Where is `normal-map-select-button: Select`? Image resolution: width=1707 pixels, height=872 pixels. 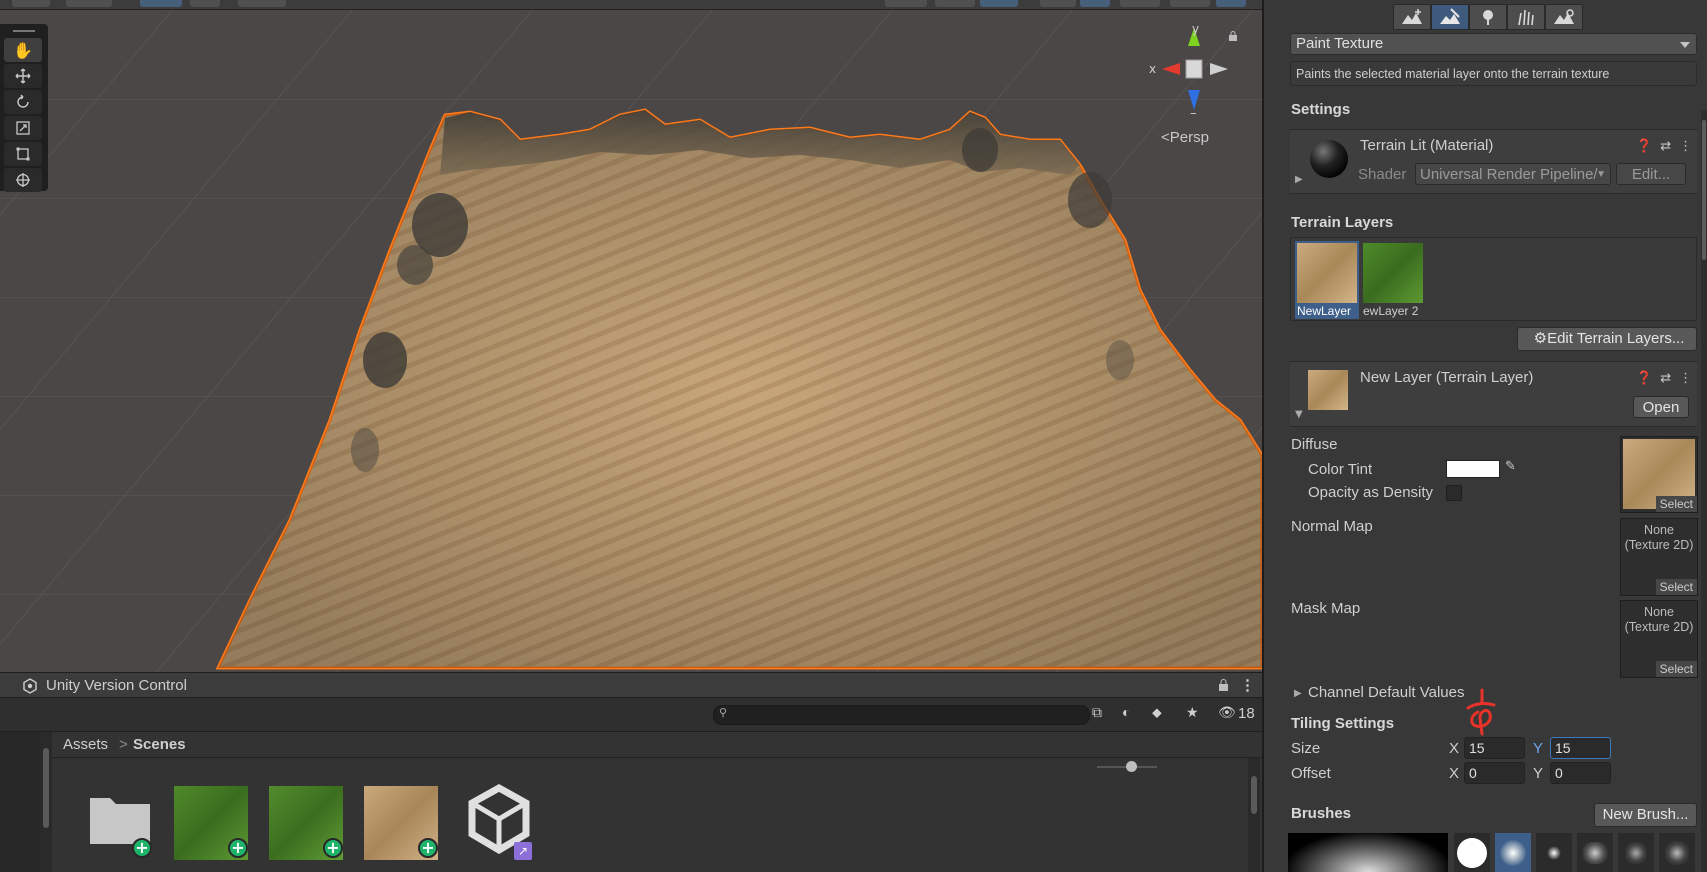 normal-map-select-button: Select is located at coordinates (1676, 587).